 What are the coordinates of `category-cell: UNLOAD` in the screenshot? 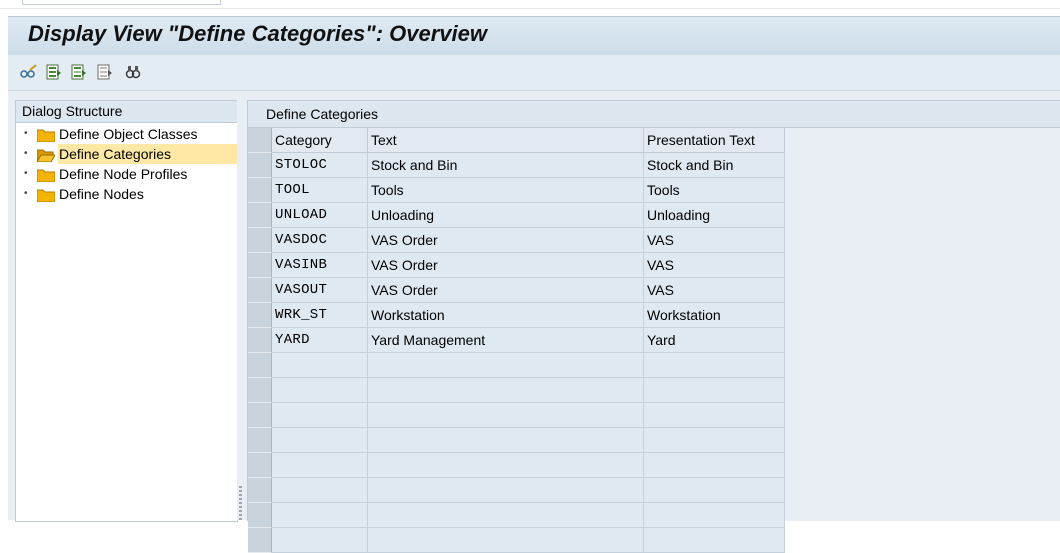 It's located at (320, 215).